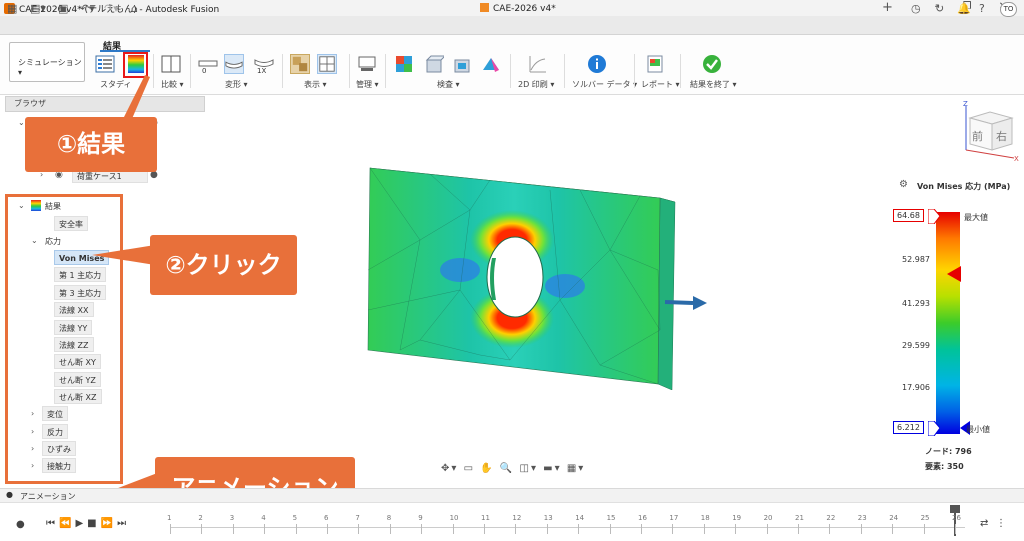 This screenshot has height=541, width=1024. Describe the element at coordinates (660, 84) in the screenshot. I see `report-group-label: レポート ▾` at that location.